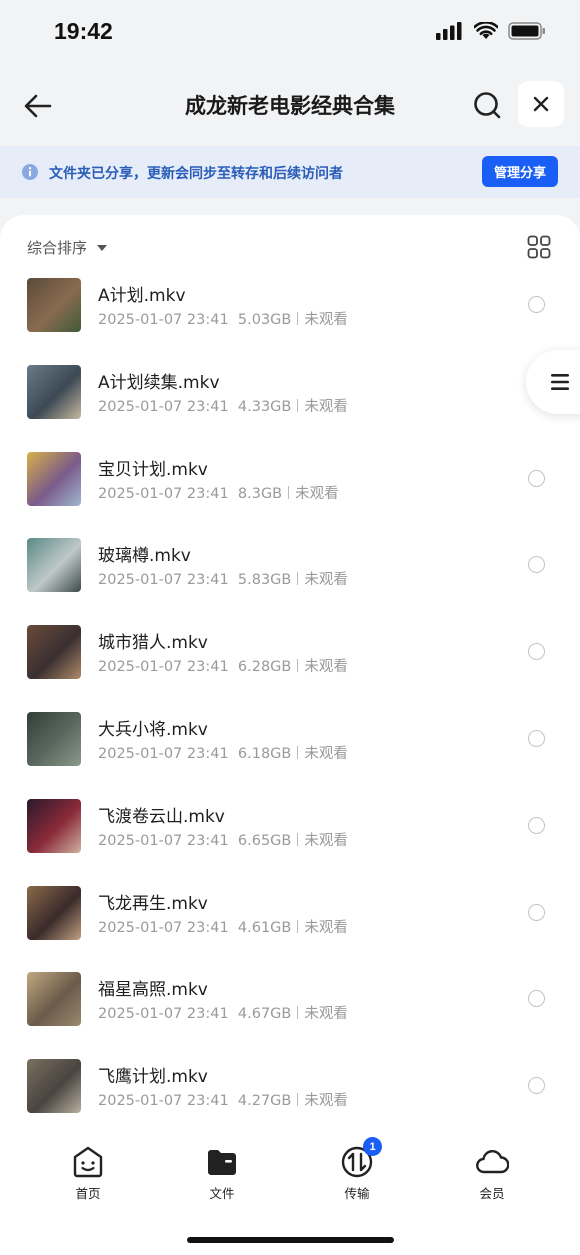 The height and width of the screenshot is (1255, 580). What do you see at coordinates (196, 174) in the screenshot?
I see `share-banner-text: 文件夹已分享，更新会同步至转存和后续访问者` at bounding box center [196, 174].